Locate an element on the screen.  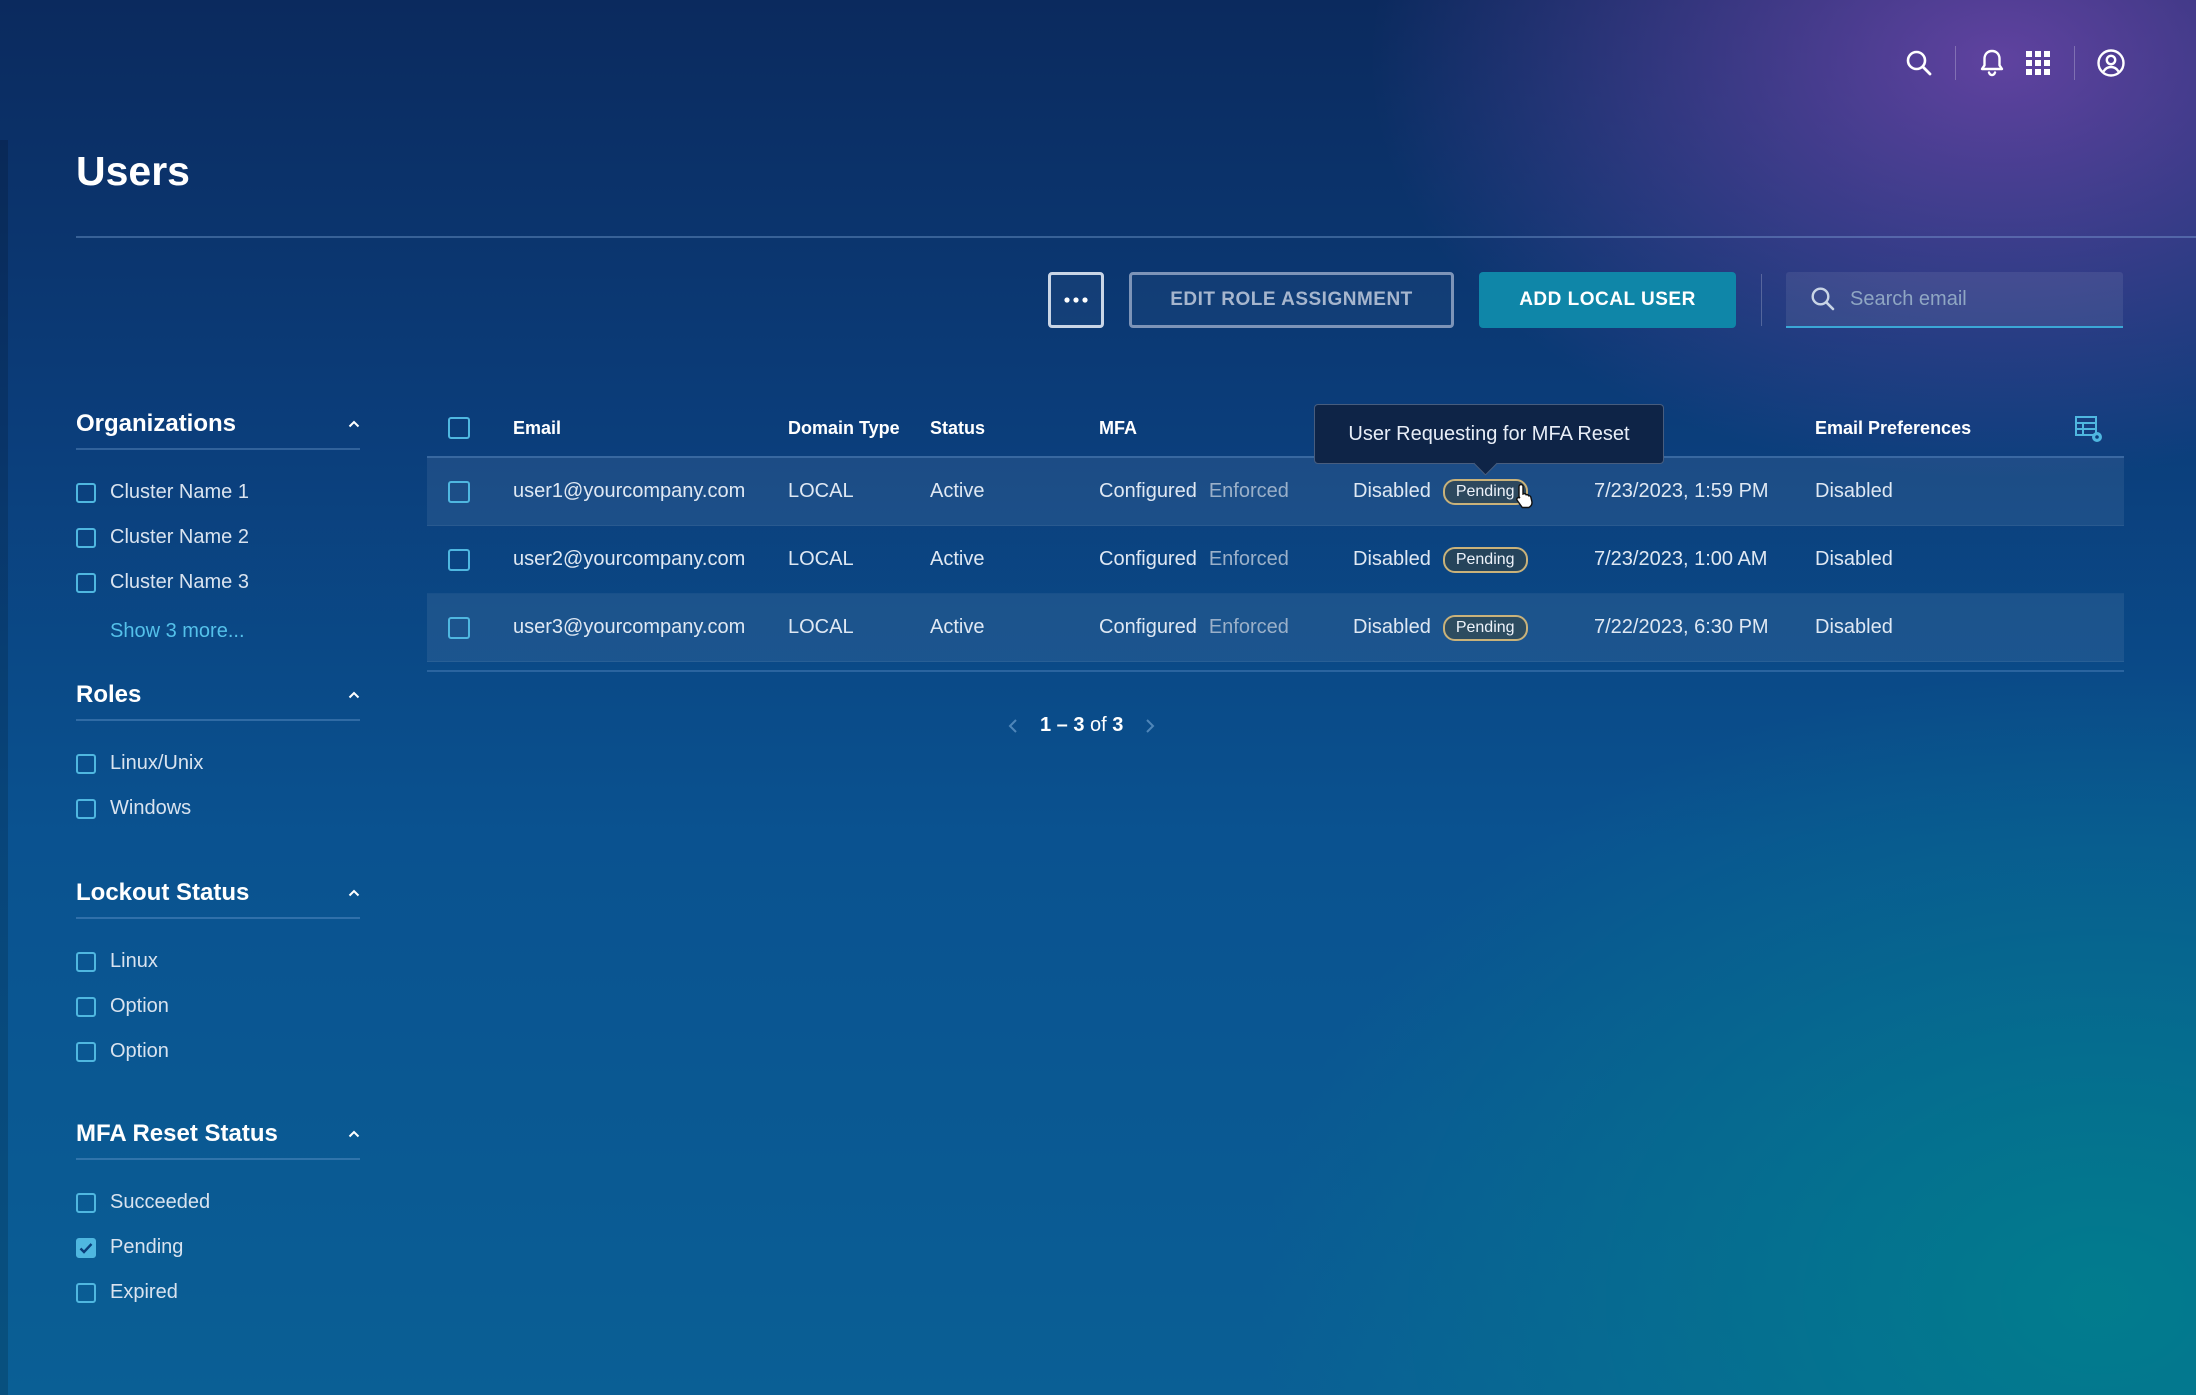
search-email-field is located at coordinates (1954, 300).